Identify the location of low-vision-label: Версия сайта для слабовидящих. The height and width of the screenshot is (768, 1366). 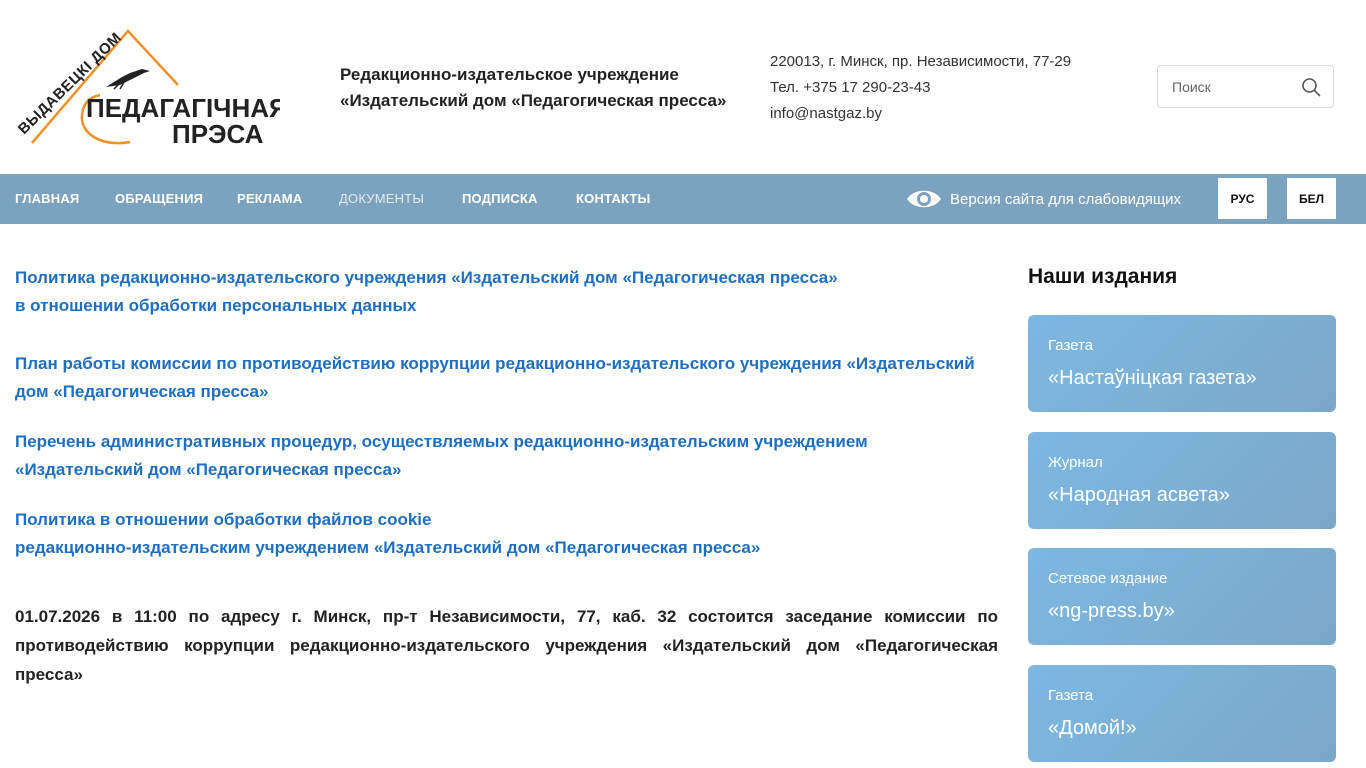
(1066, 199).